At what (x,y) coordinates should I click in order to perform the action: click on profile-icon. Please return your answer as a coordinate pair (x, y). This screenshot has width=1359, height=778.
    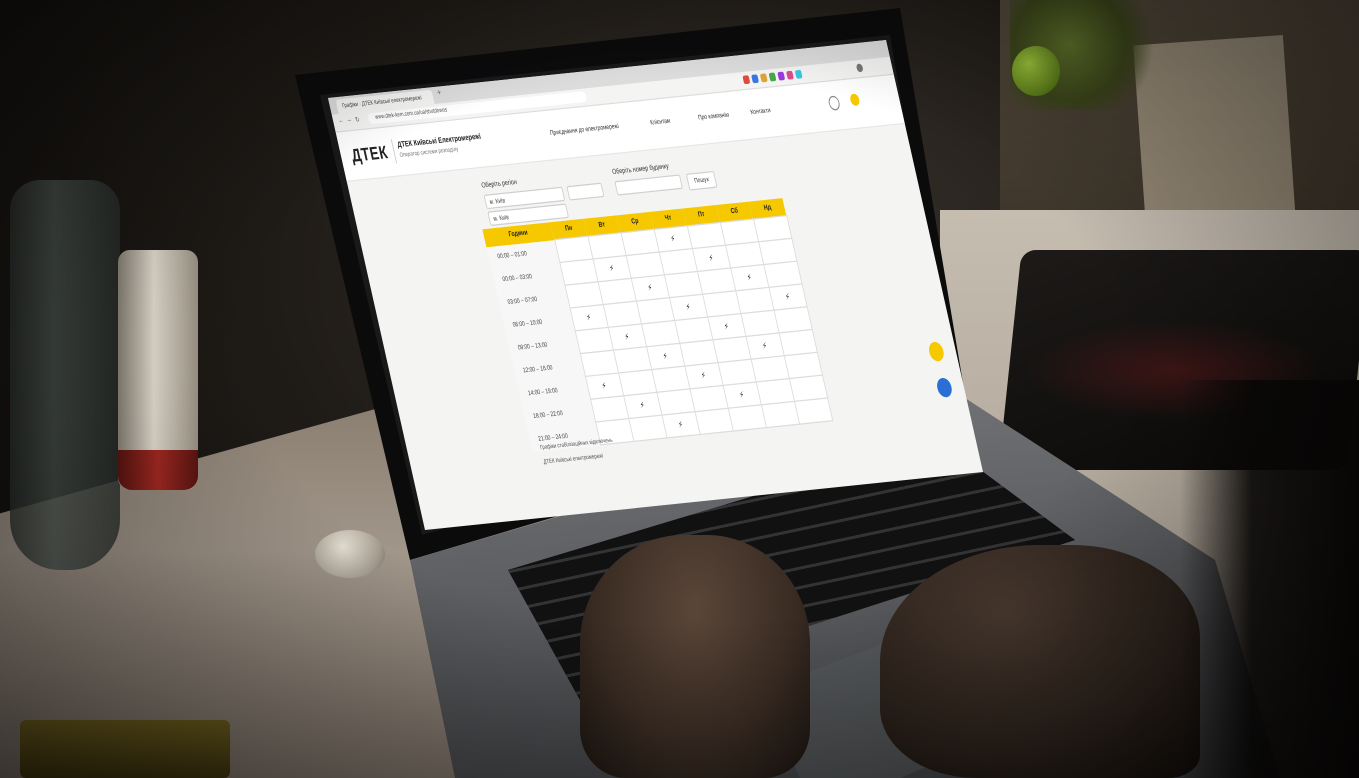
    Looking at the image, I should click on (859, 68).